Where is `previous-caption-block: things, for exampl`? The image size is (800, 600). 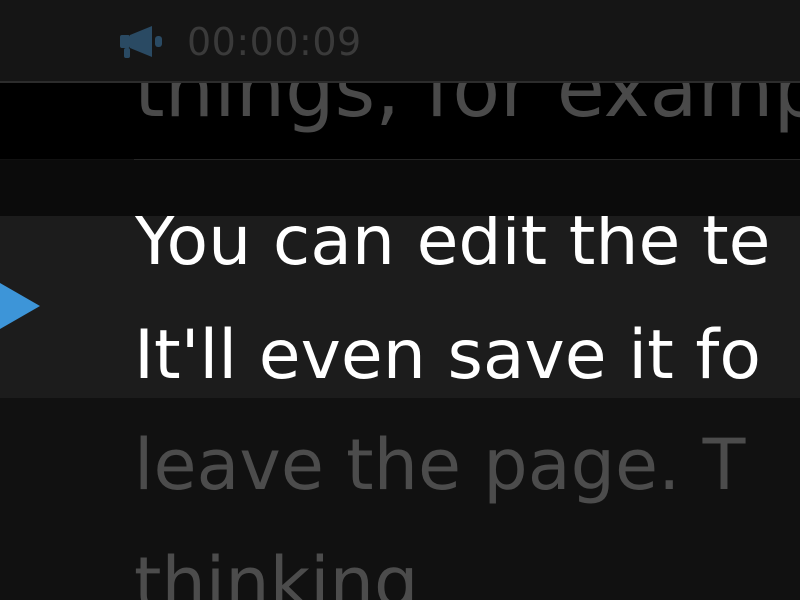 previous-caption-block: things, for exampl is located at coordinates (400, 121).